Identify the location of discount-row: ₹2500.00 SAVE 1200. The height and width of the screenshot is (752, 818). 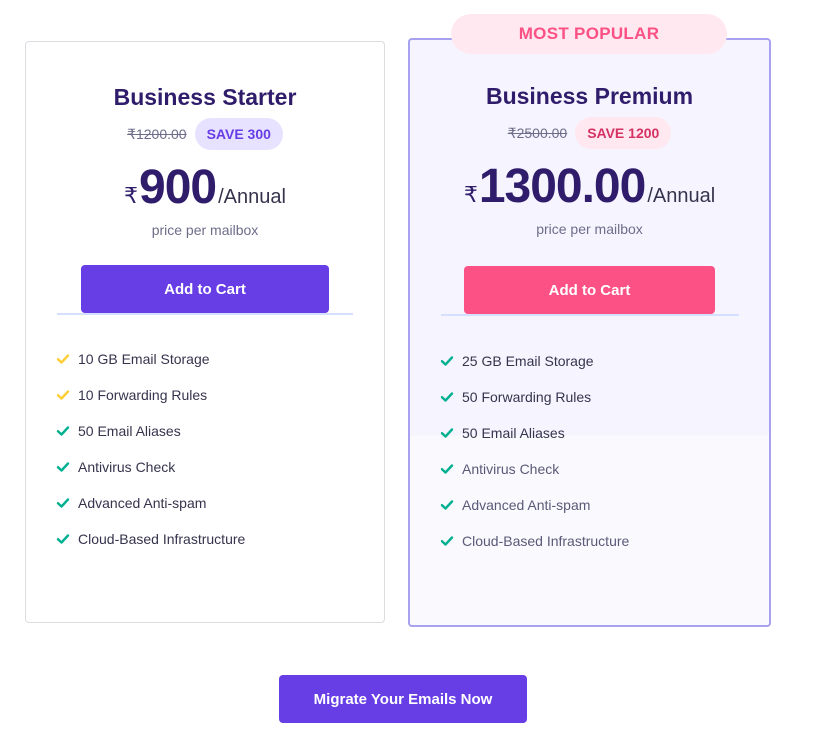
(589, 133).